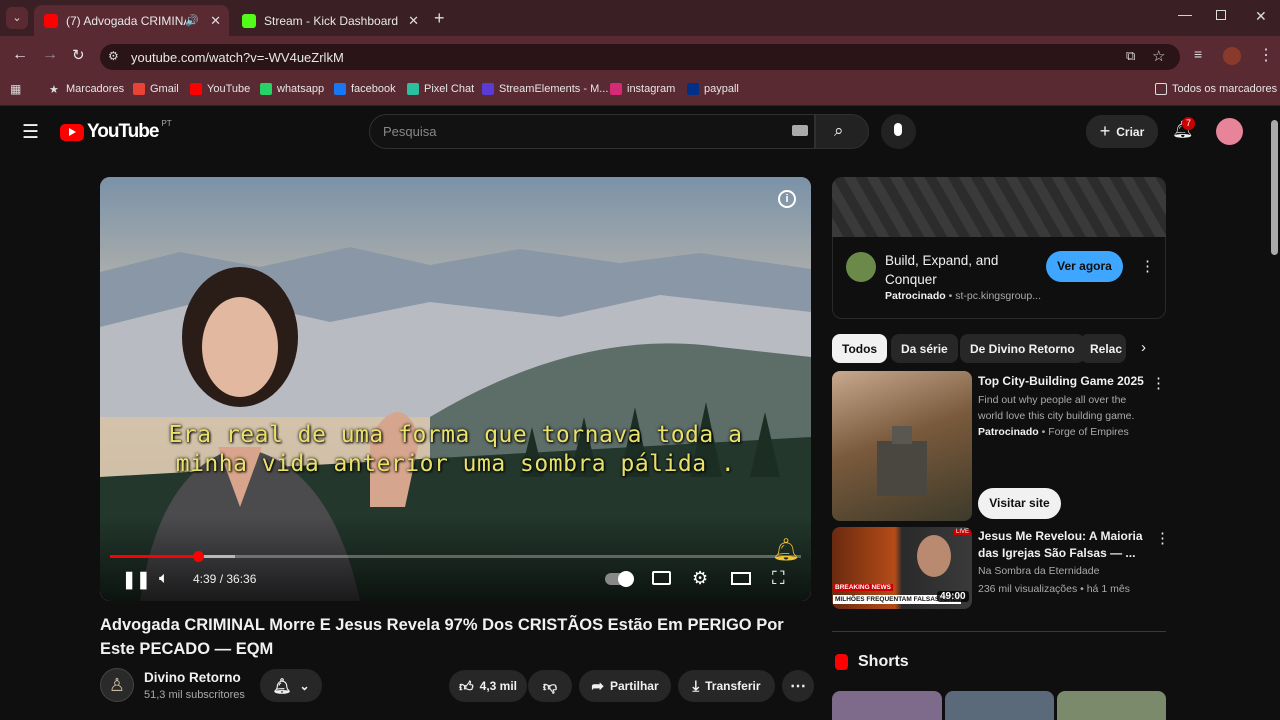 Image resolution: width=1280 pixels, height=720 pixels. Describe the element at coordinates (640, 57) in the screenshot. I see `address-bar: ⚙ youtube.com/watch?v=-WV4ueZrlkM ⧉ ☆` at that location.